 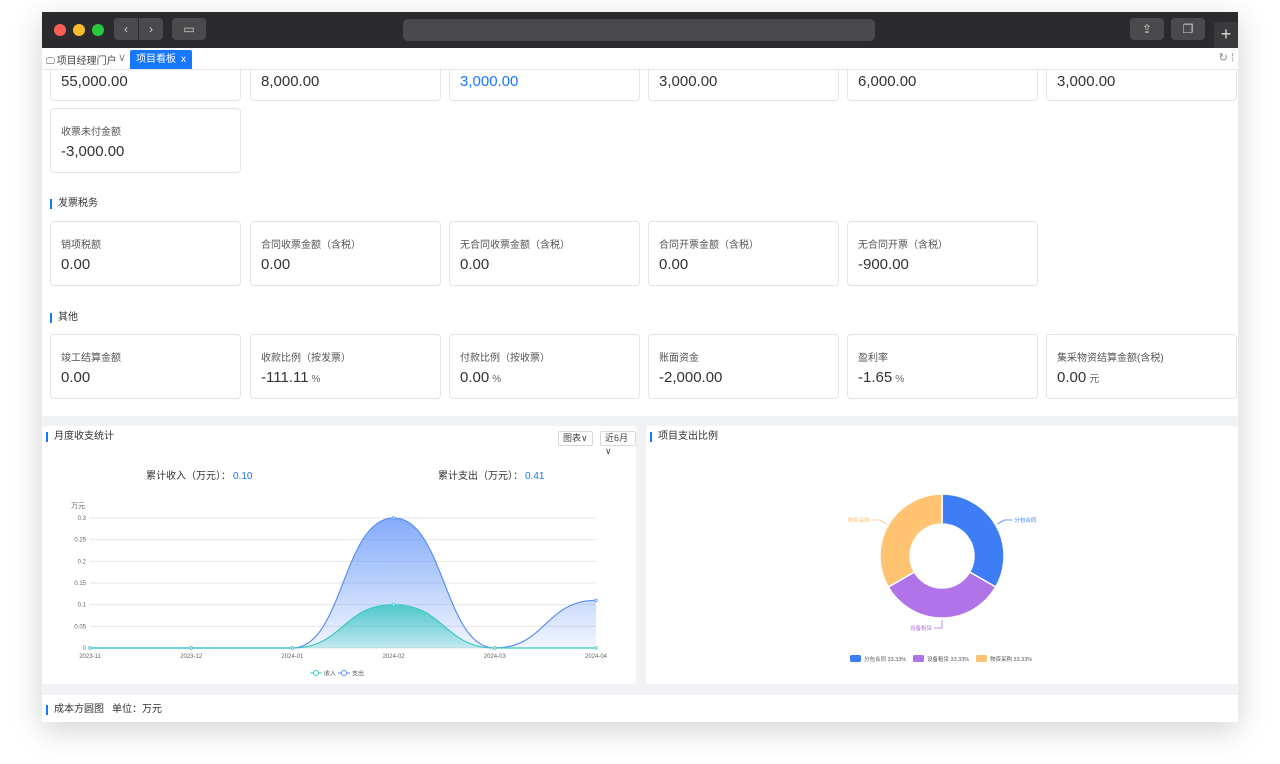 I want to click on x-tick-label: 2023-12, so click(x=191, y=657).